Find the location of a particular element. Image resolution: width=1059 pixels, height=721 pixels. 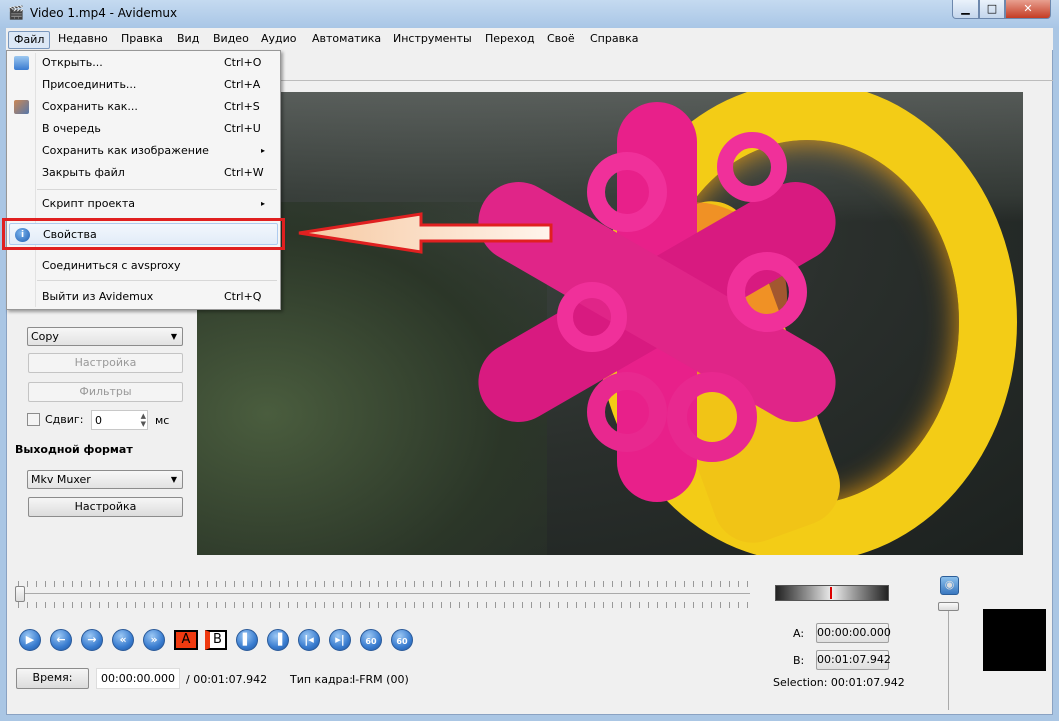

muxer-select: Mkv Muxer ▼ is located at coordinates (105, 479).